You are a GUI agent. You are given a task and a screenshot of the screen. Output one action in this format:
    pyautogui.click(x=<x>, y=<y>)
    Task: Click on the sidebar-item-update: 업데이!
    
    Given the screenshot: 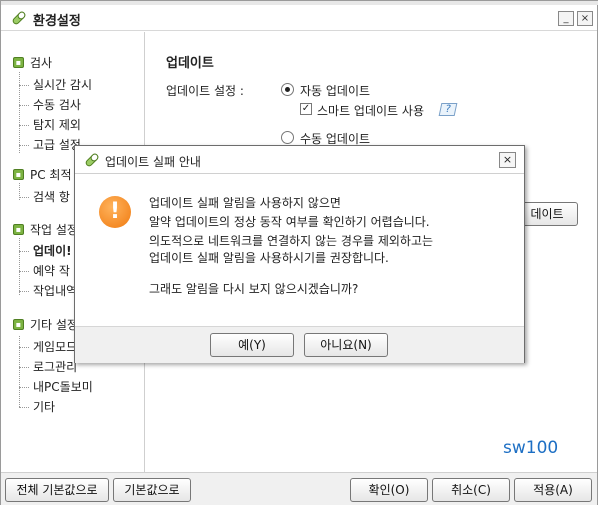 What is the action you would take?
    pyautogui.click(x=45, y=251)
    